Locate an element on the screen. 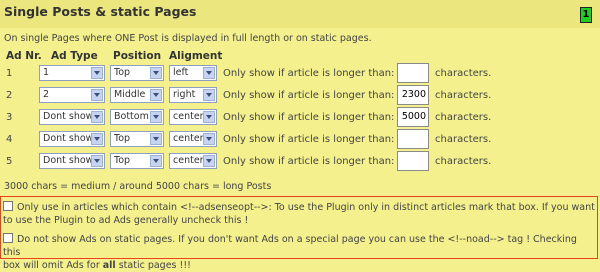 Image resolution: width=600 pixels, height=272 pixels. ad-type-select: 1 is located at coordinates (72, 73).